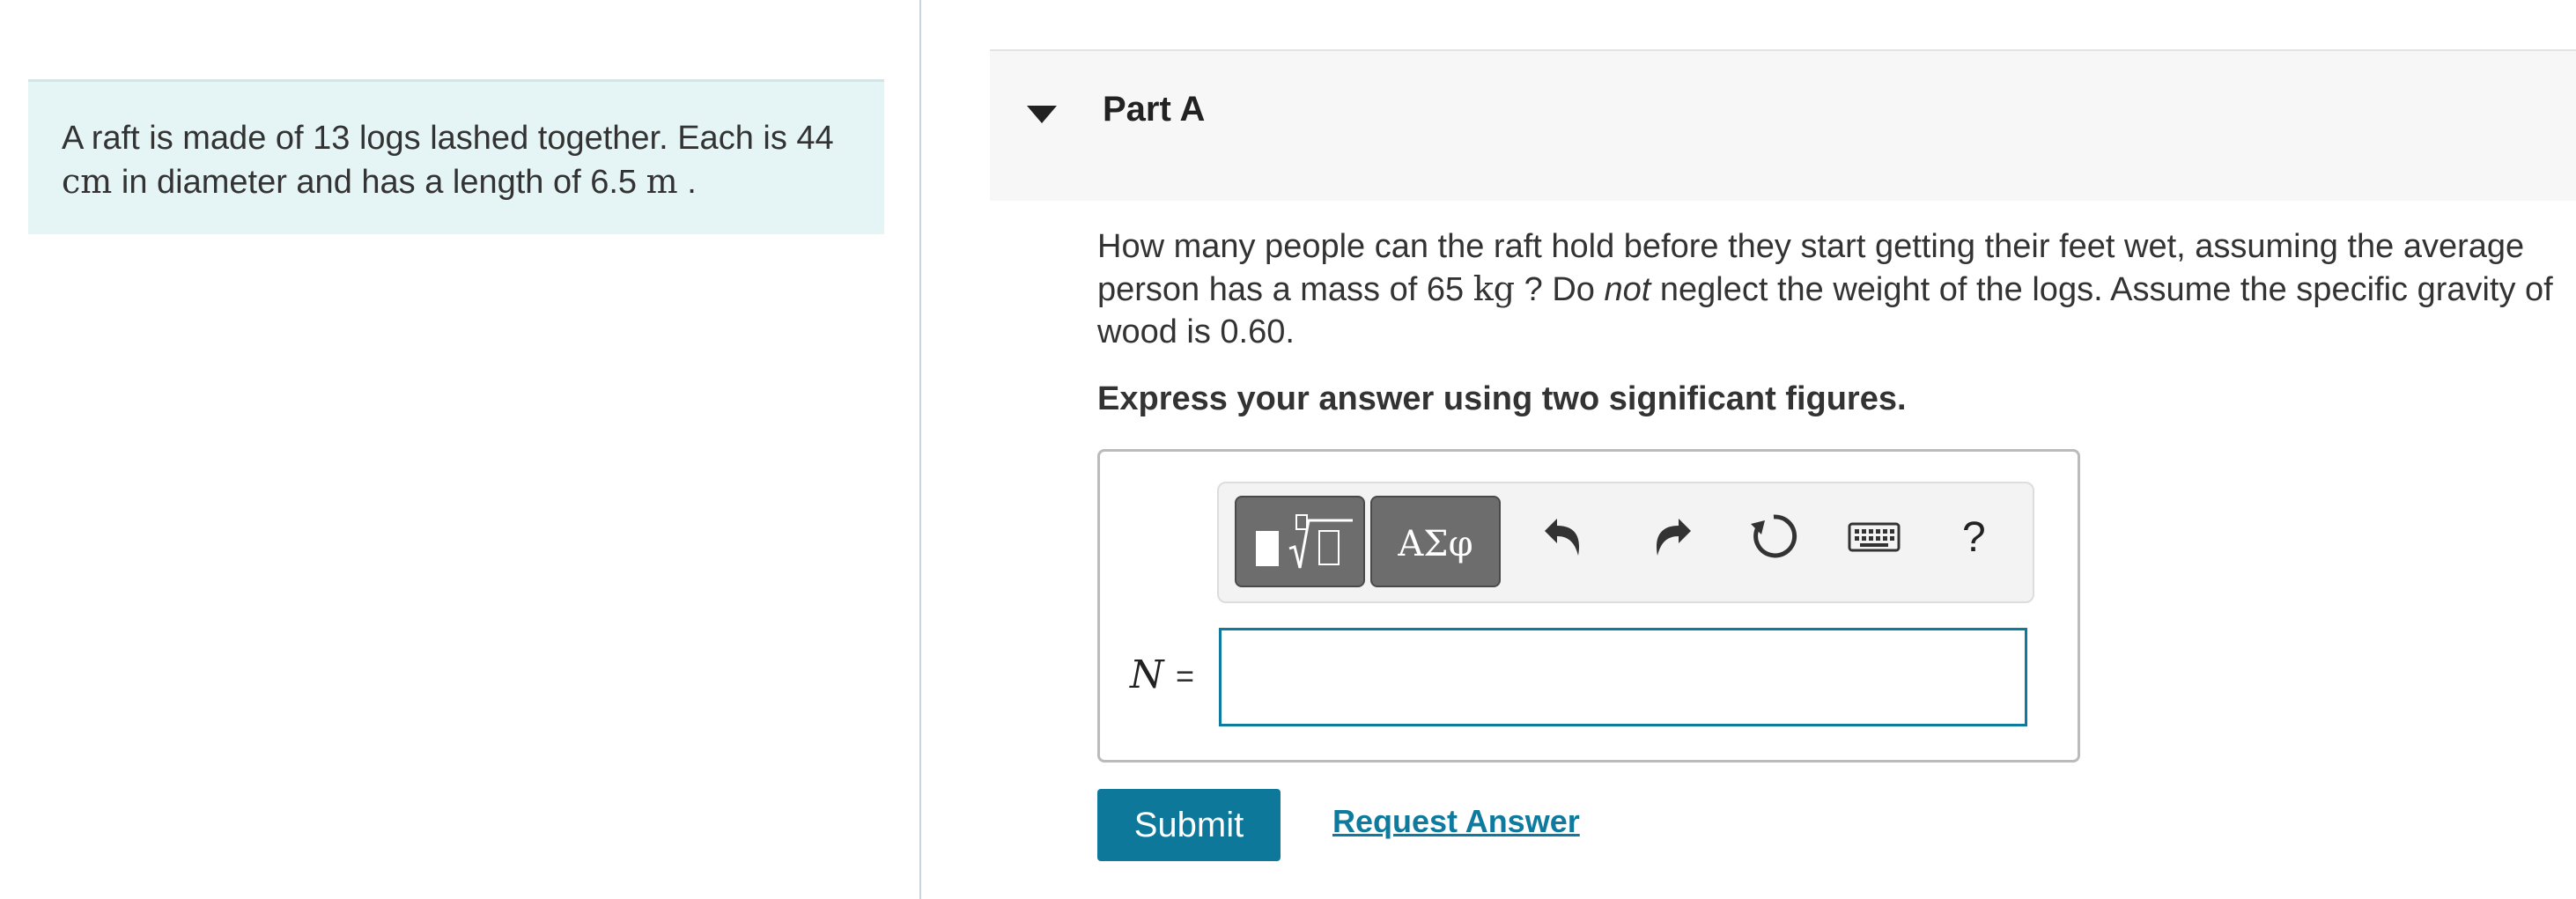  I want to click on part-title: Part A, so click(1154, 109).